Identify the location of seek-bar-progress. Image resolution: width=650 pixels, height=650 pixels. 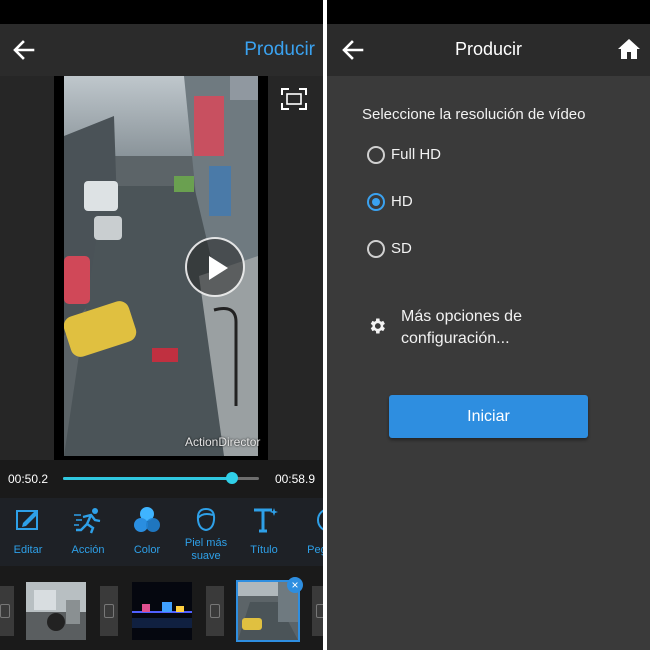
(147, 478).